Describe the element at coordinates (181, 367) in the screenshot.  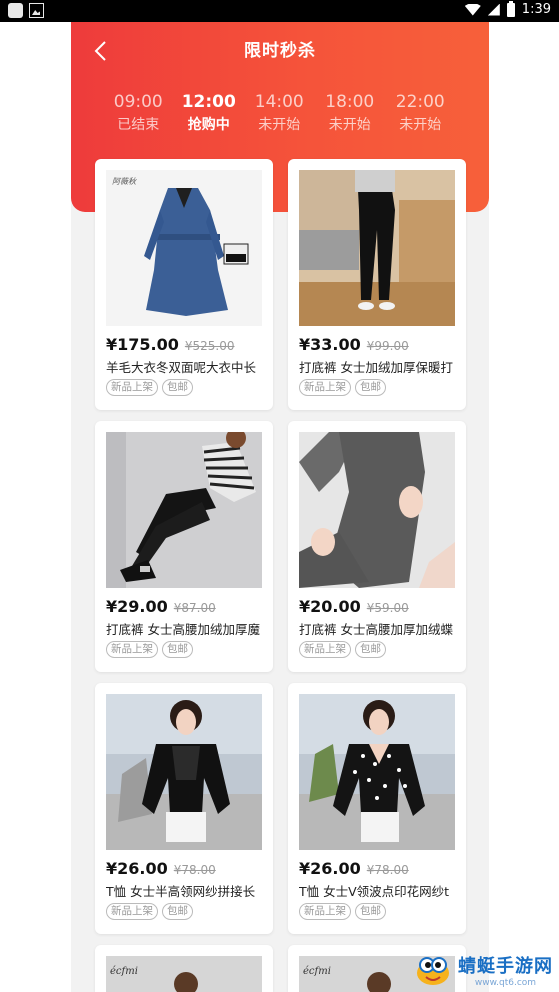
I see `product-name: 羊毛大衣冬双面呢大衣中长` at that location.